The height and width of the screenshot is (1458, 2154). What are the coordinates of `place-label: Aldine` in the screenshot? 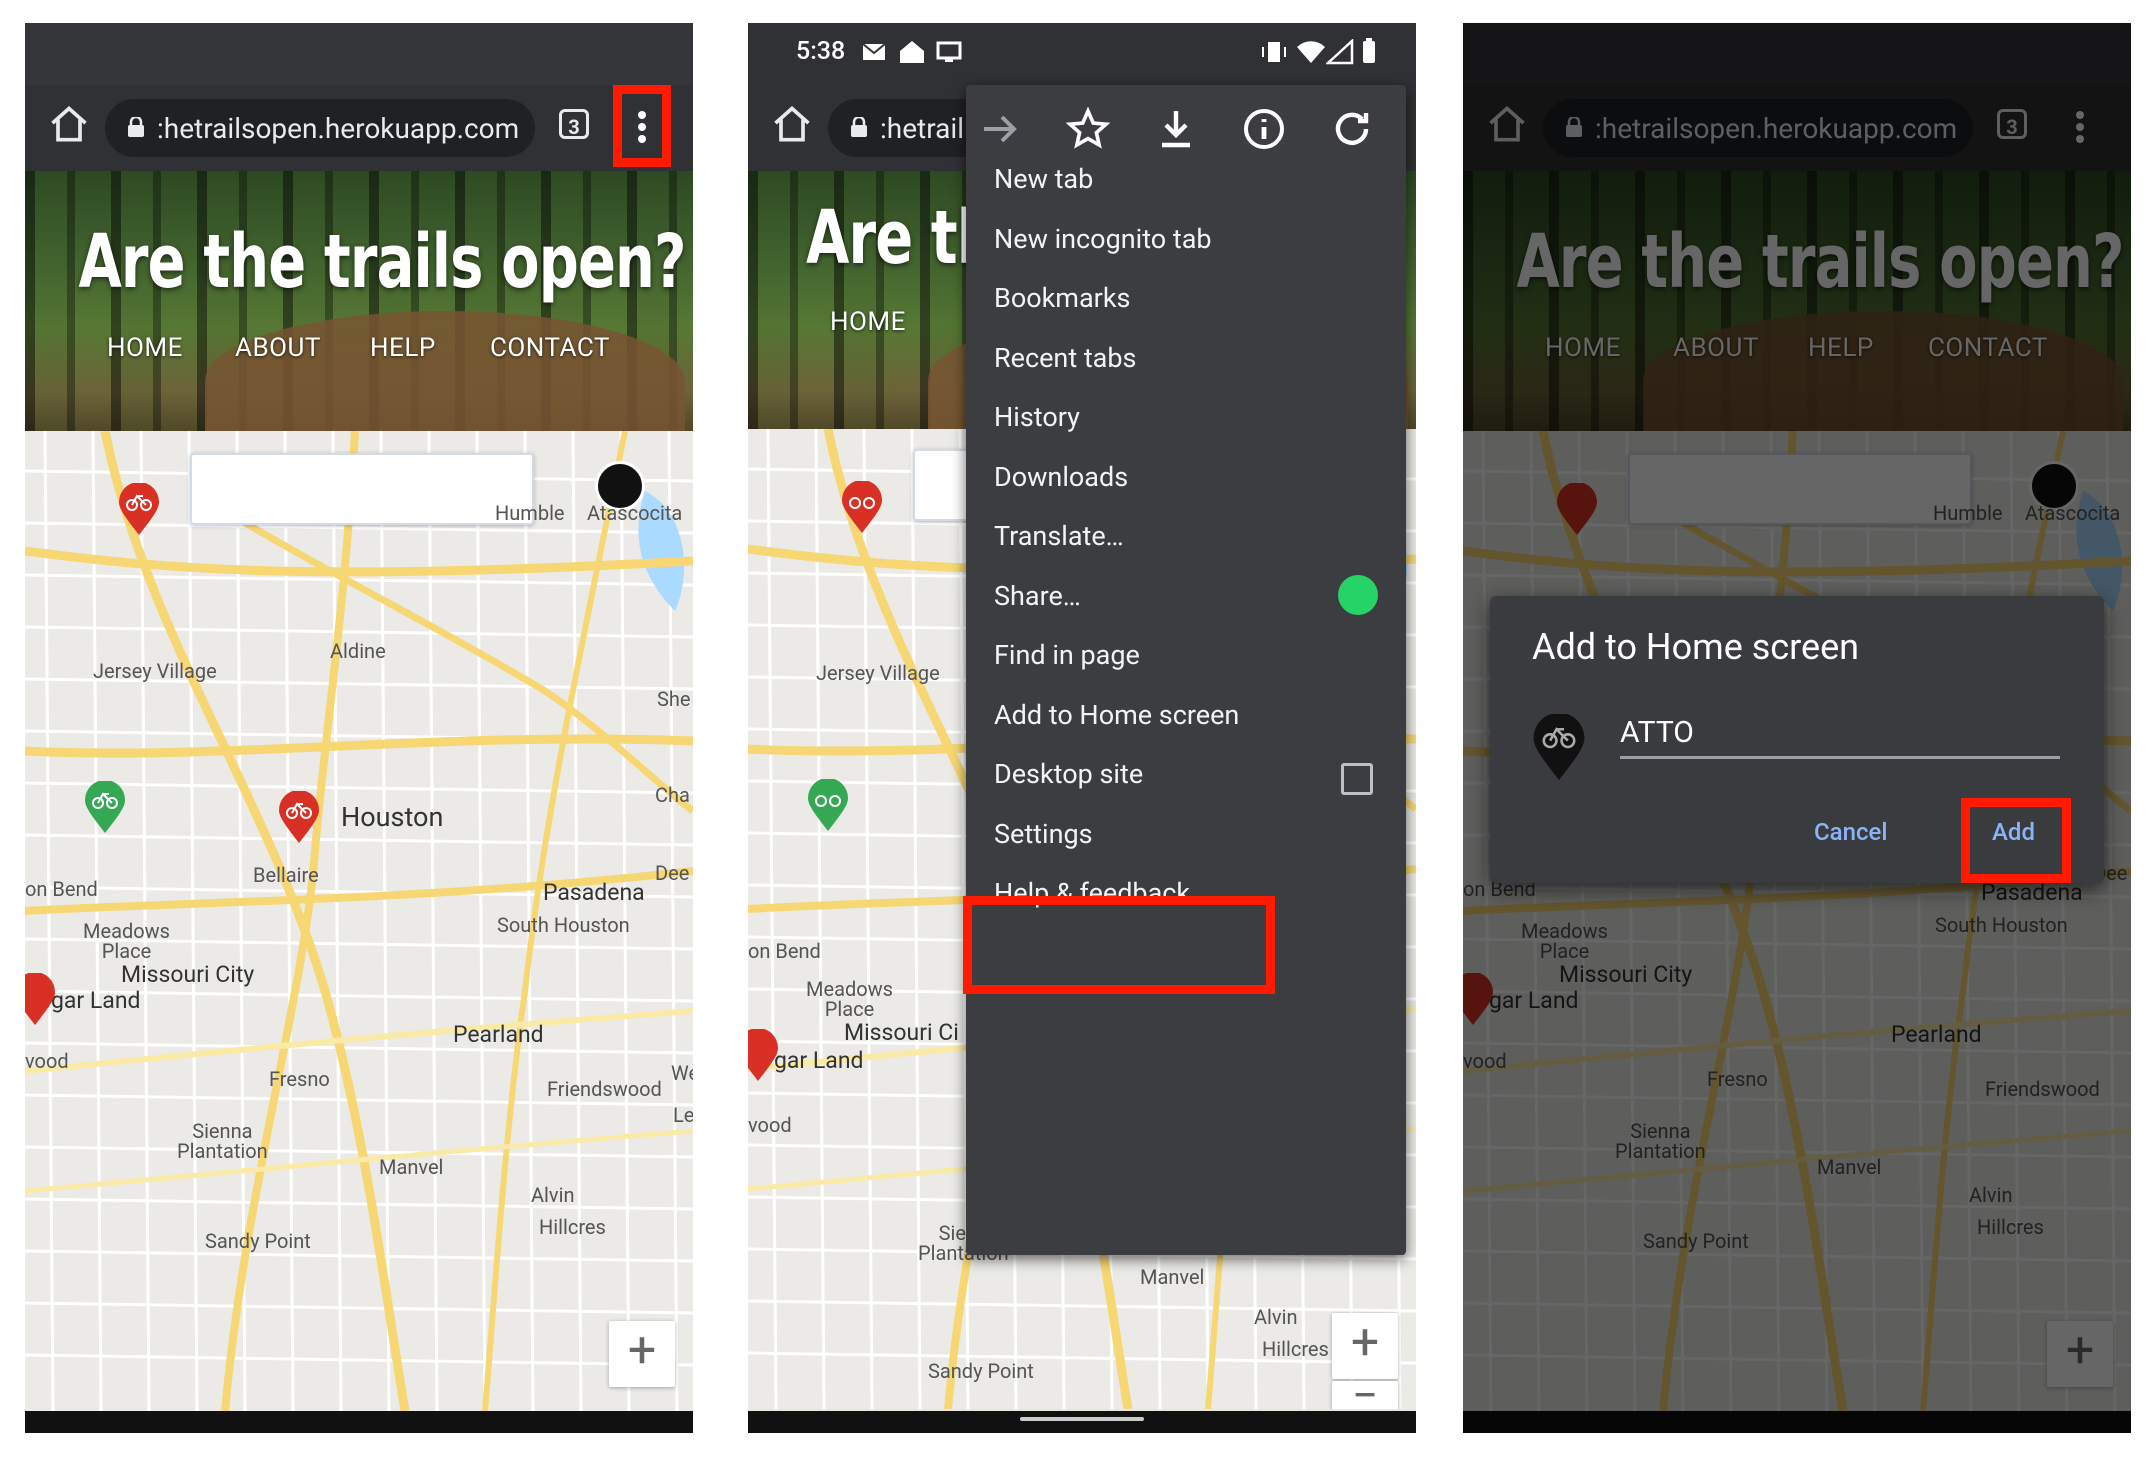 It's located at (358, 651).